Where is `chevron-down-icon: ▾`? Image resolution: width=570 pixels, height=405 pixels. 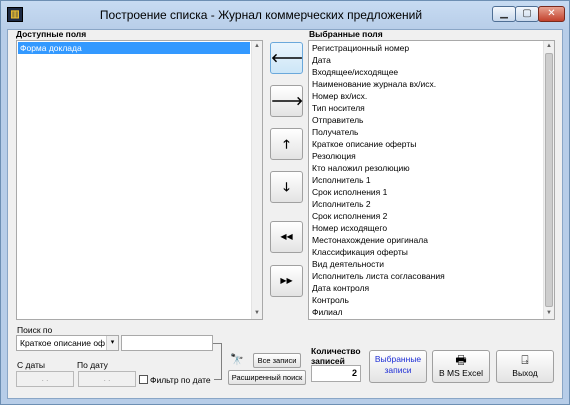 chevron-down-icon: ▾ is located at coordinates (112, 343).